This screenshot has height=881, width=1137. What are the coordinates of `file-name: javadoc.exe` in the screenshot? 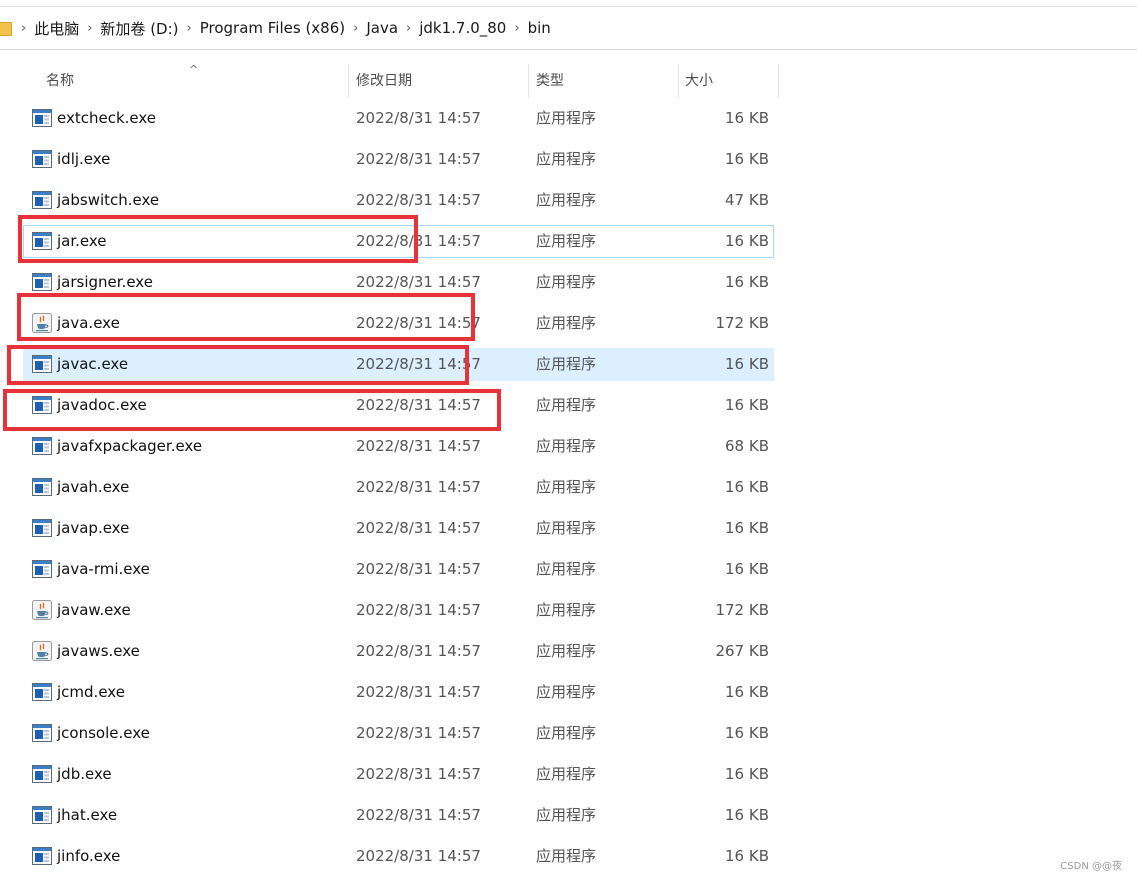 It's located at (102, 405).